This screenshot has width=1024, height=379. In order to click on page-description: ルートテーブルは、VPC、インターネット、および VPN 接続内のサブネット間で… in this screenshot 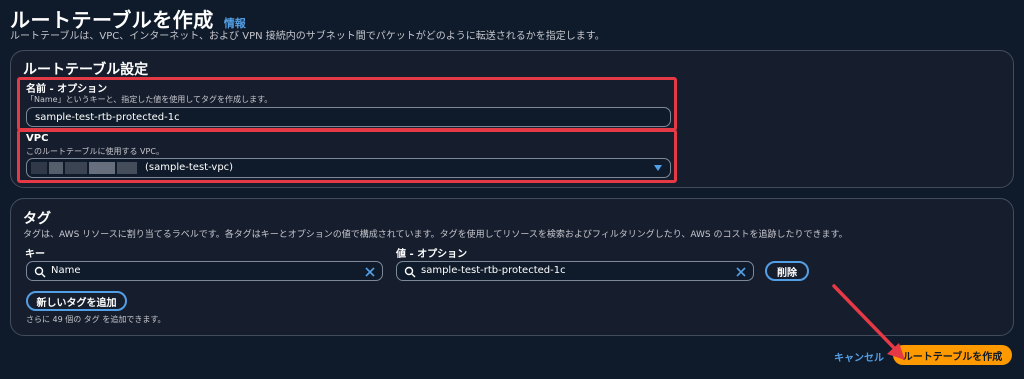, I will do `click(307, 36)`.